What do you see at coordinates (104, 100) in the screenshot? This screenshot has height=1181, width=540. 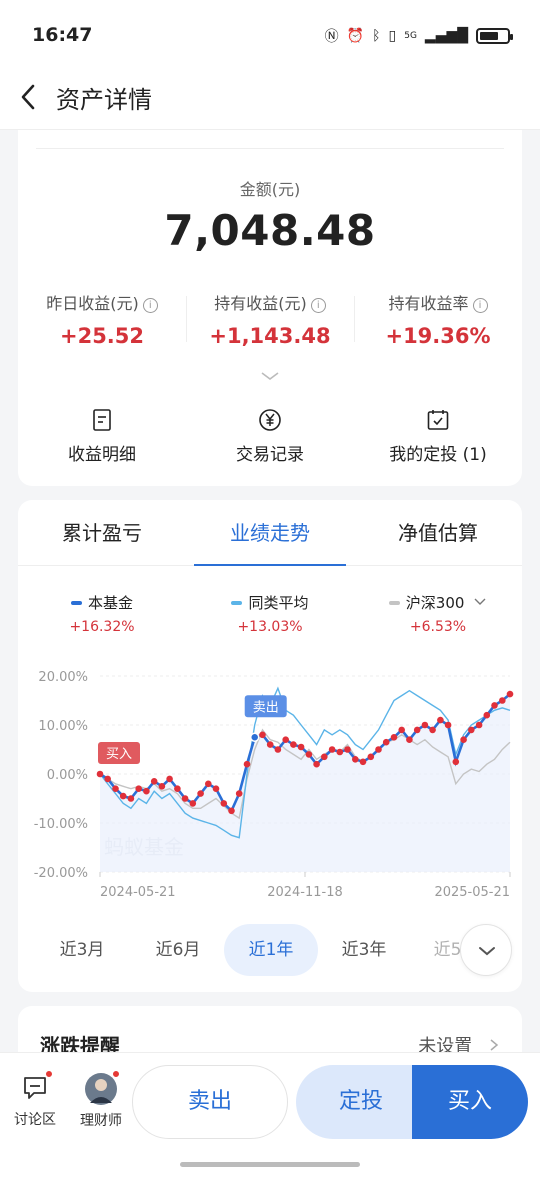 I see `page-title: 资产详情` at bounding box center [104, 100].